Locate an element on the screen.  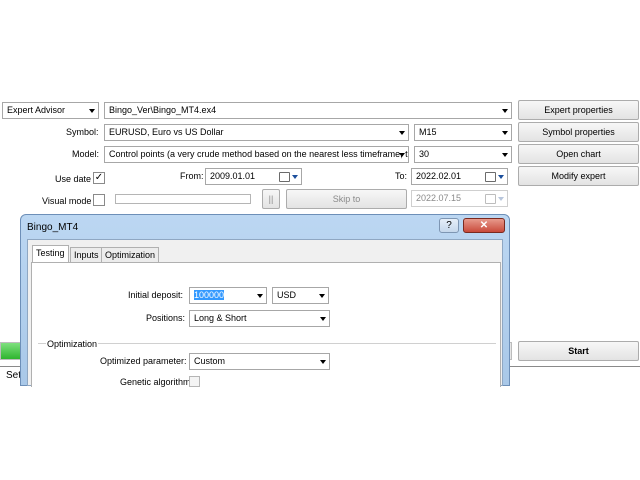
mode-select-value: Expert Advisor is located at coordinates (36, 110).